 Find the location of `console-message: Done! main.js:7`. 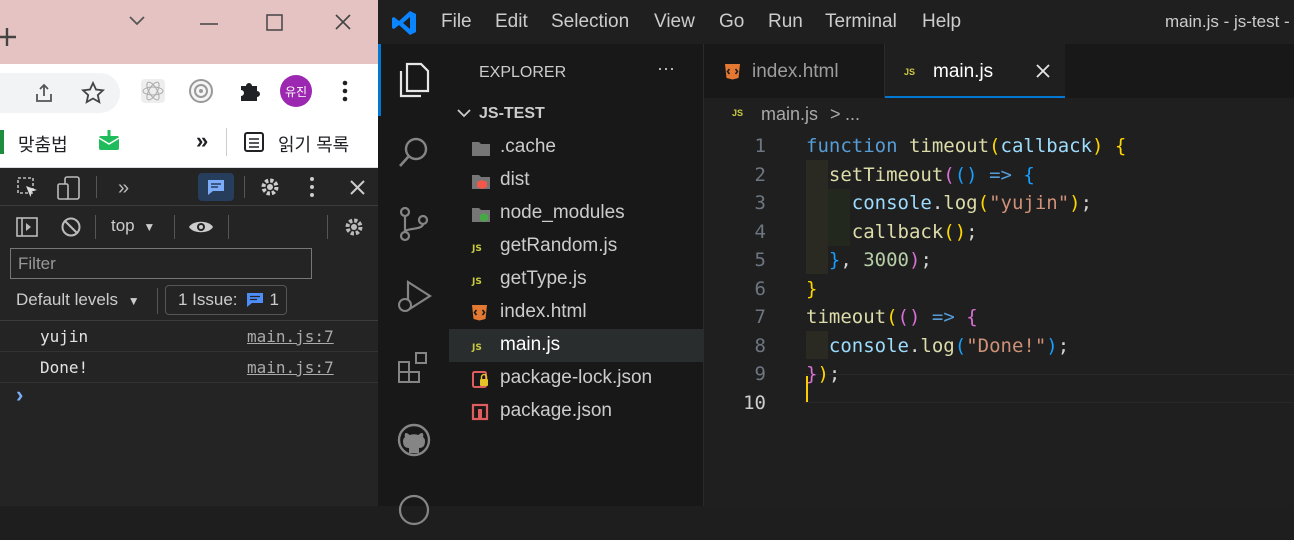

console-message: Done! main.js:7 is located at coordinates (189, 367).